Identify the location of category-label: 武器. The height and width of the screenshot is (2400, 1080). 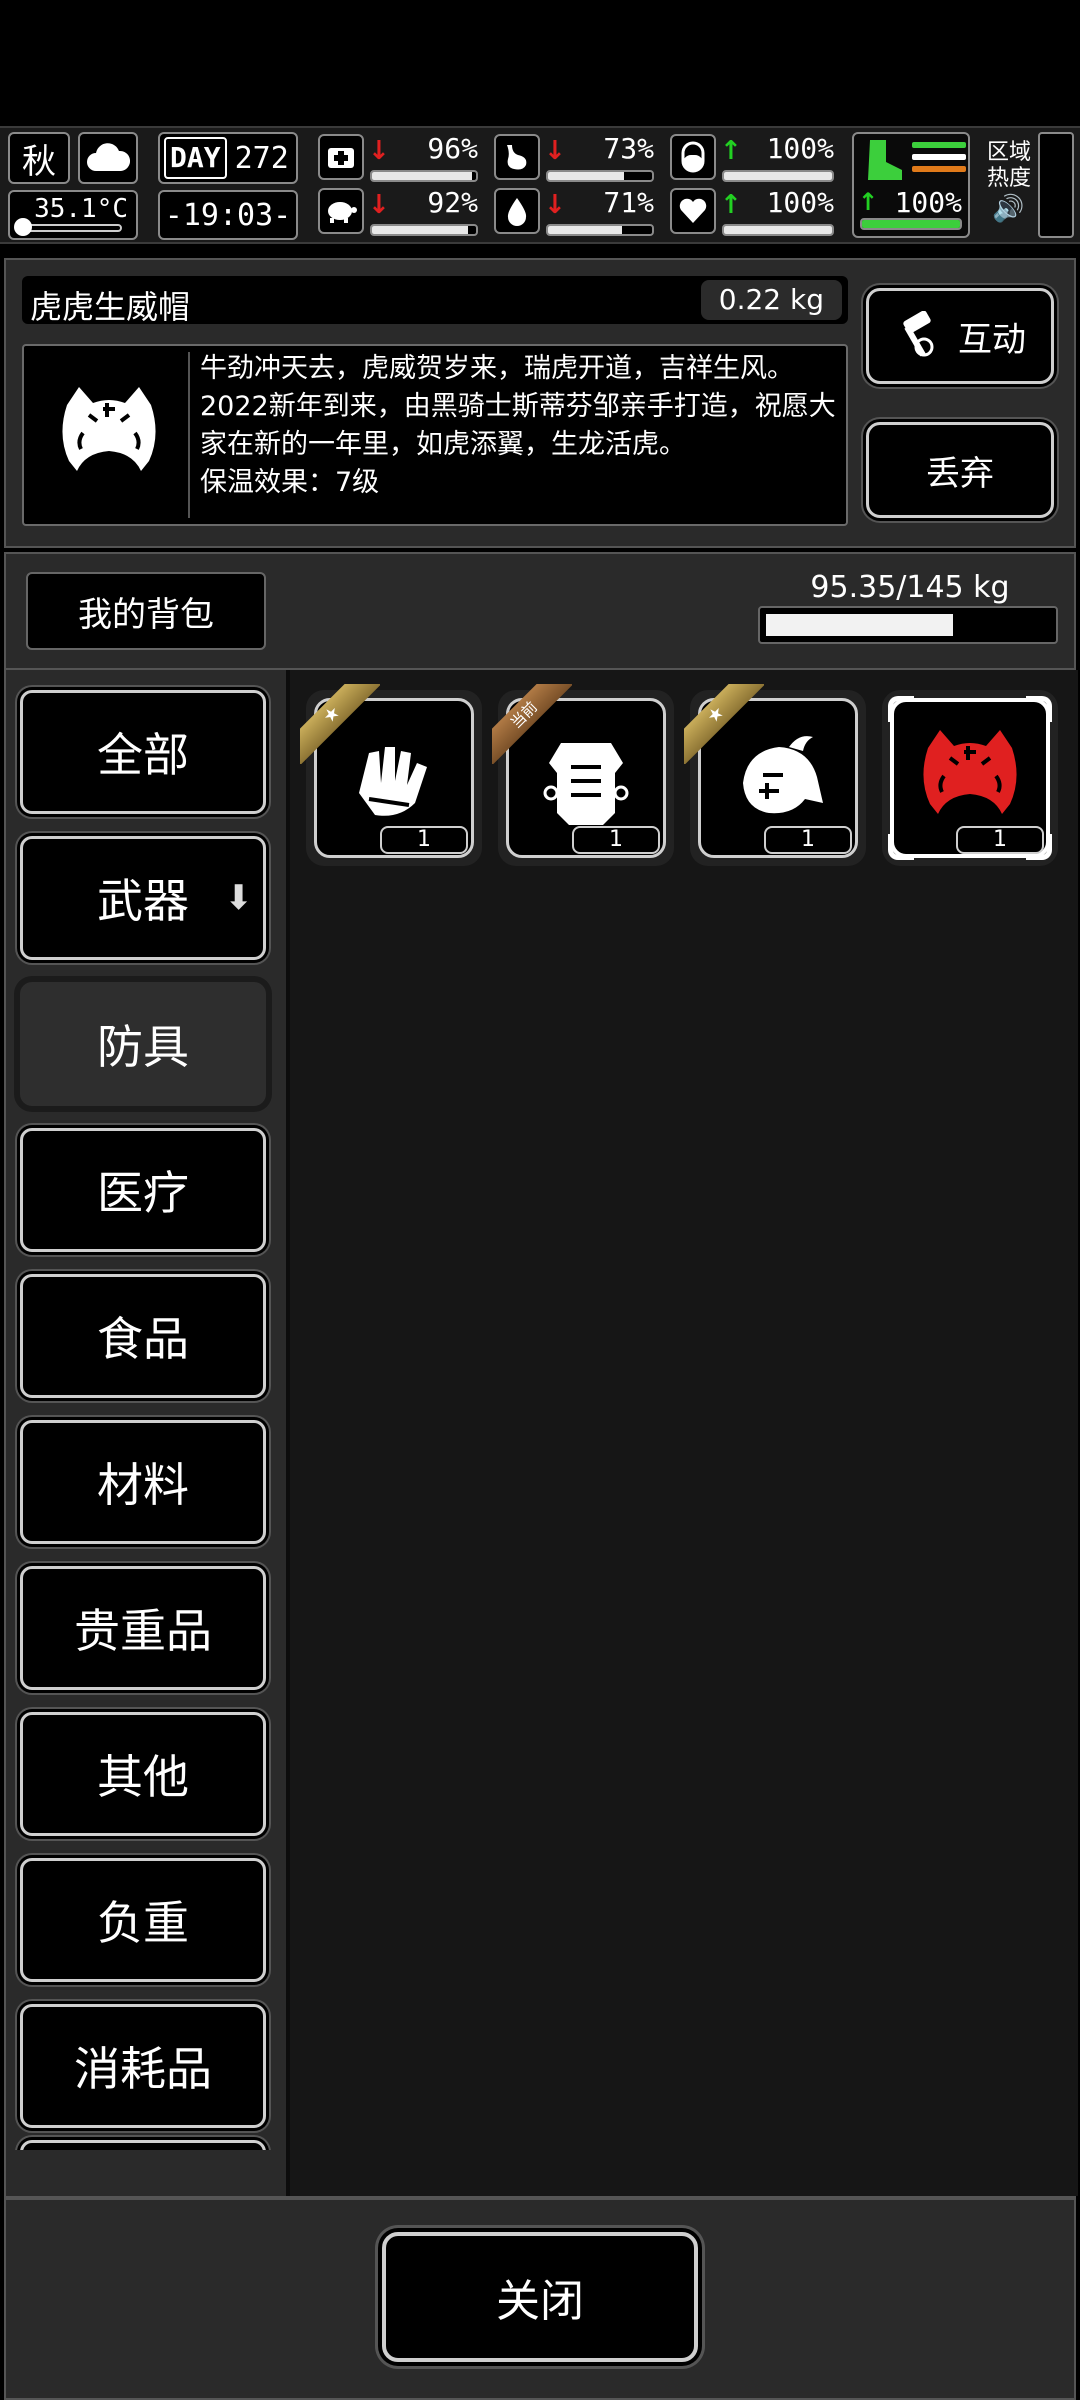
(143, 901).